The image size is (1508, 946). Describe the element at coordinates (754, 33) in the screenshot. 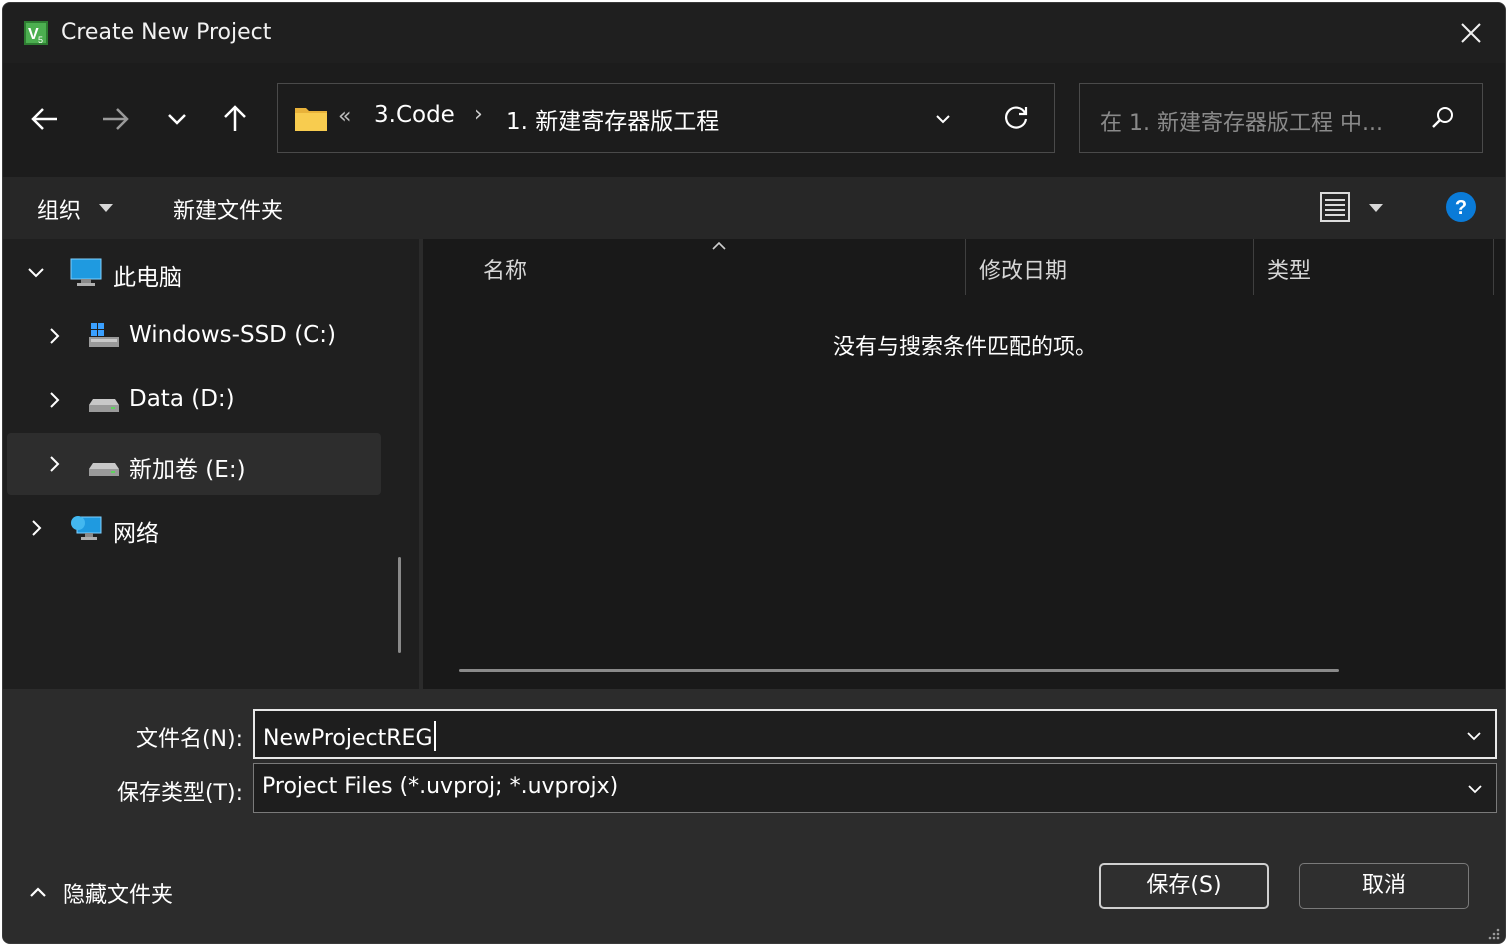

I see `title-bar: V 5 Create New Project` at that location.